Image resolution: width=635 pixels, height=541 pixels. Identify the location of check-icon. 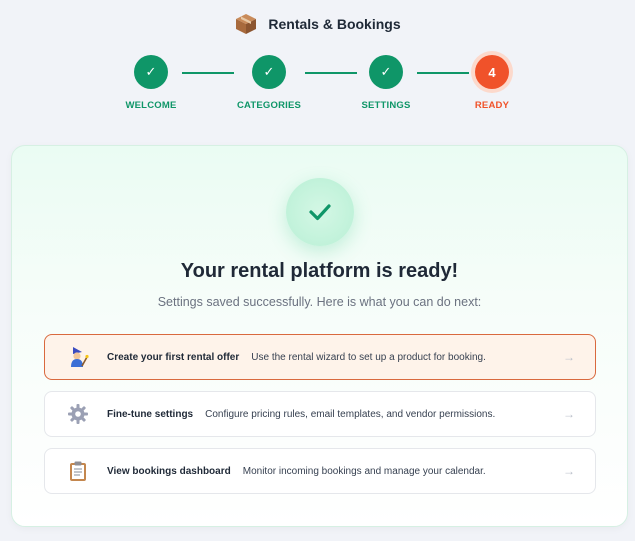
(320, 212).